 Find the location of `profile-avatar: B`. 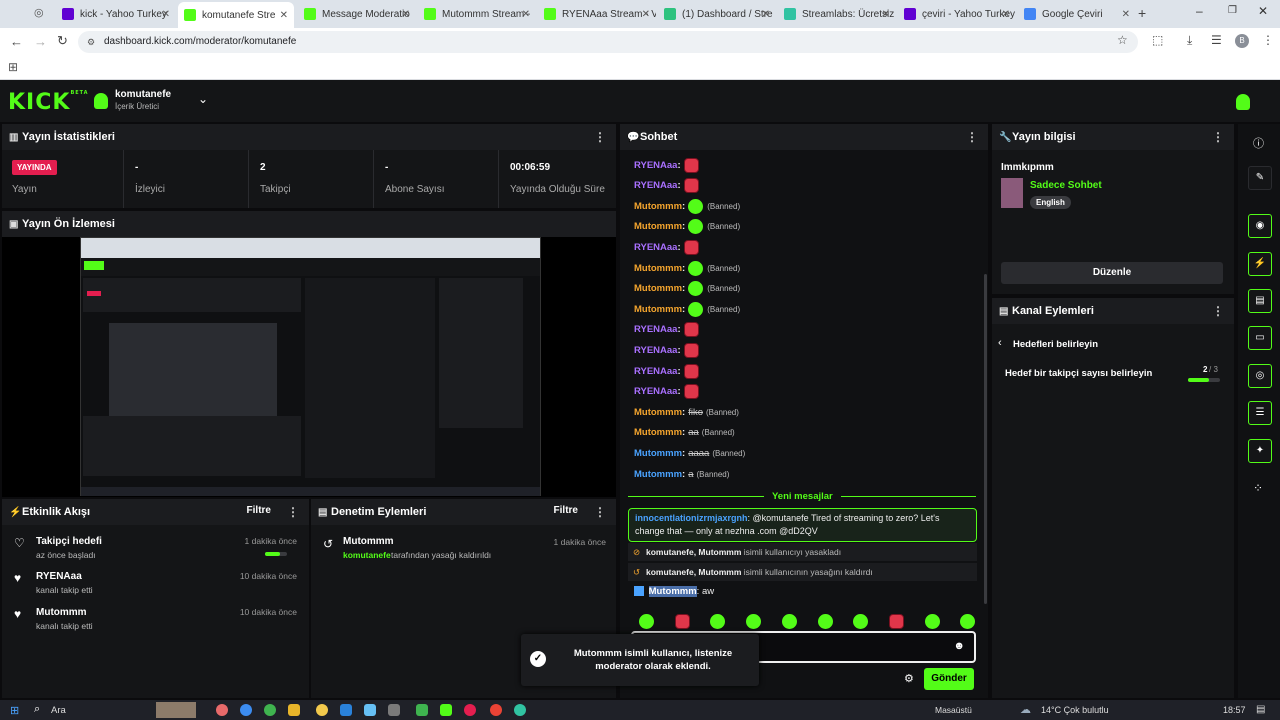

profile-avatar: B is located at coordinates (1242, 41).